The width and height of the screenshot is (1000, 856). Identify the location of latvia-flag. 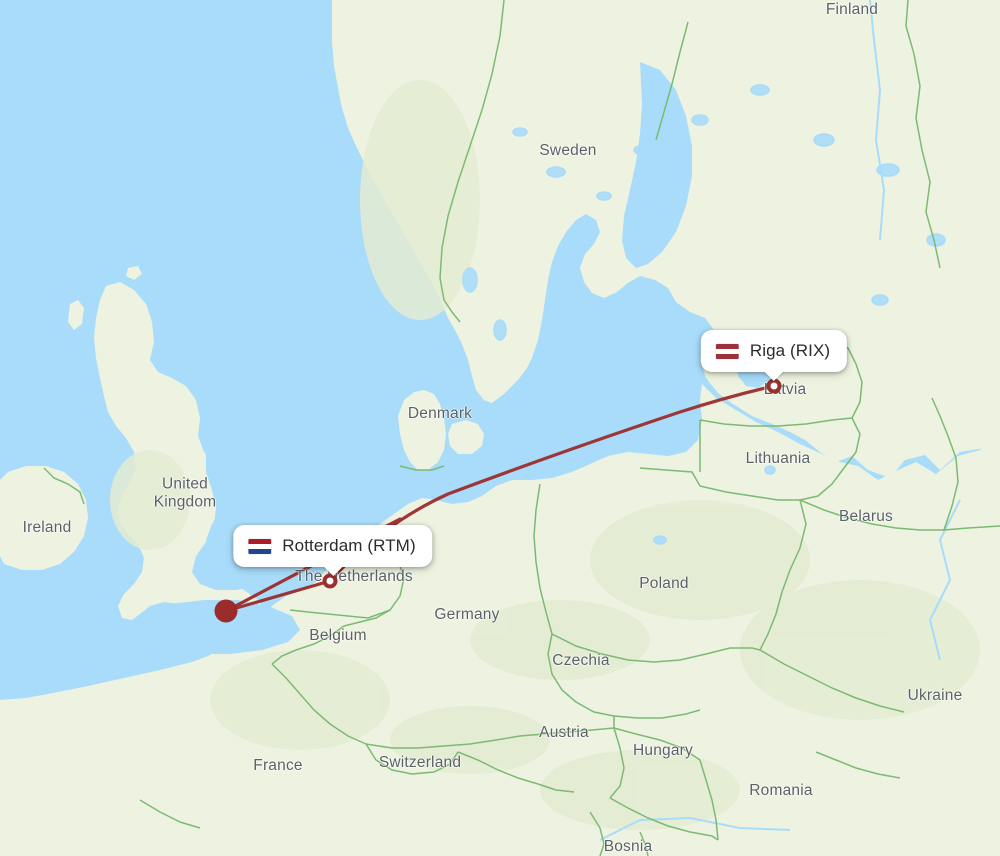
(727, 351).